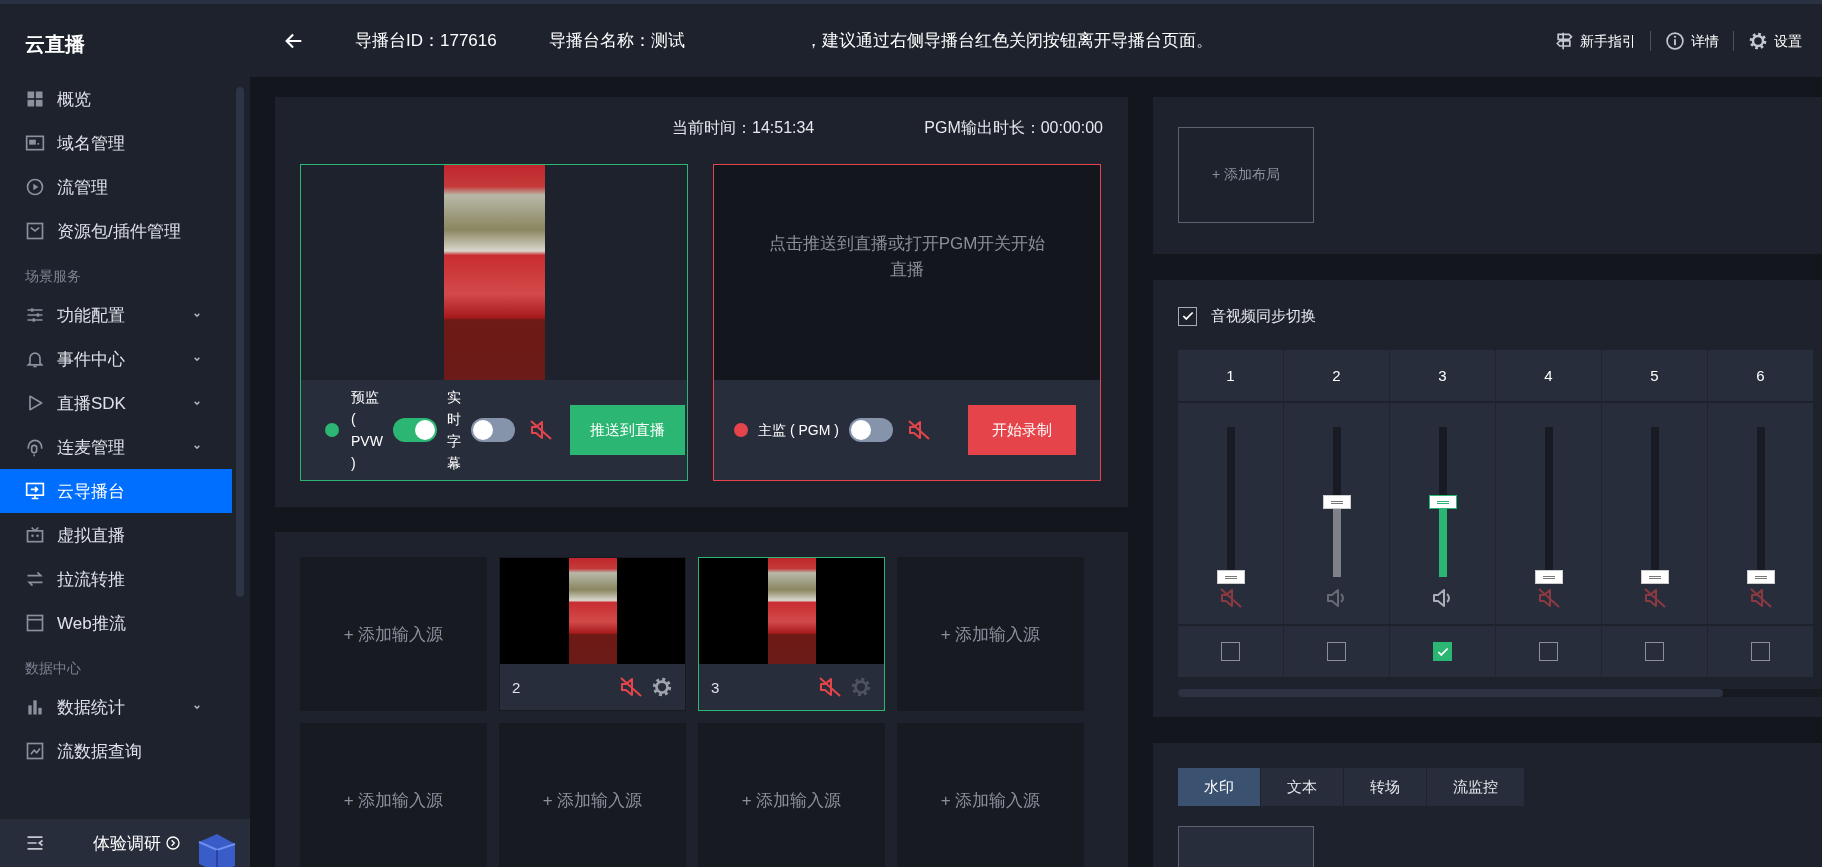 The width and height of the screenshot is (1822, 867). I want to click on box-icon, so click(35, 231).